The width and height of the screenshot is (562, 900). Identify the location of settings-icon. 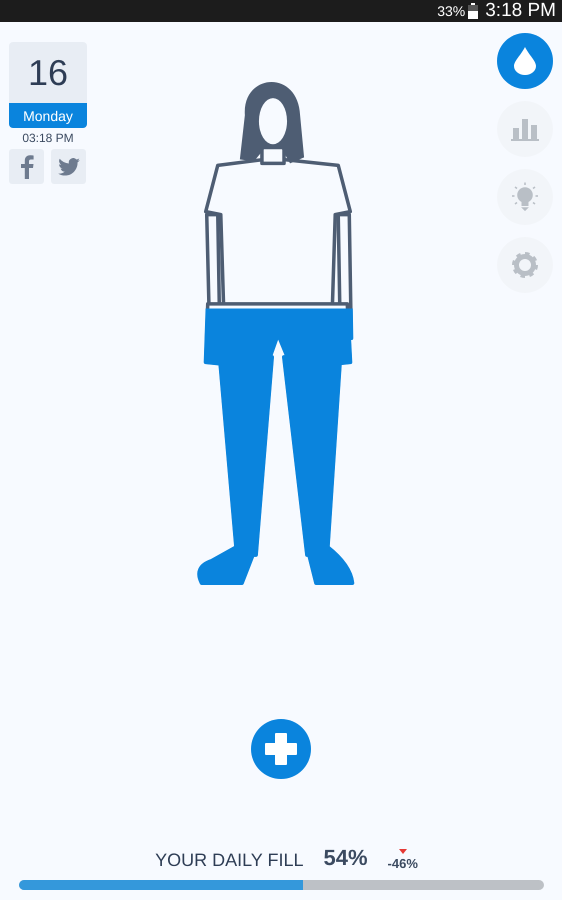
(525, 265).